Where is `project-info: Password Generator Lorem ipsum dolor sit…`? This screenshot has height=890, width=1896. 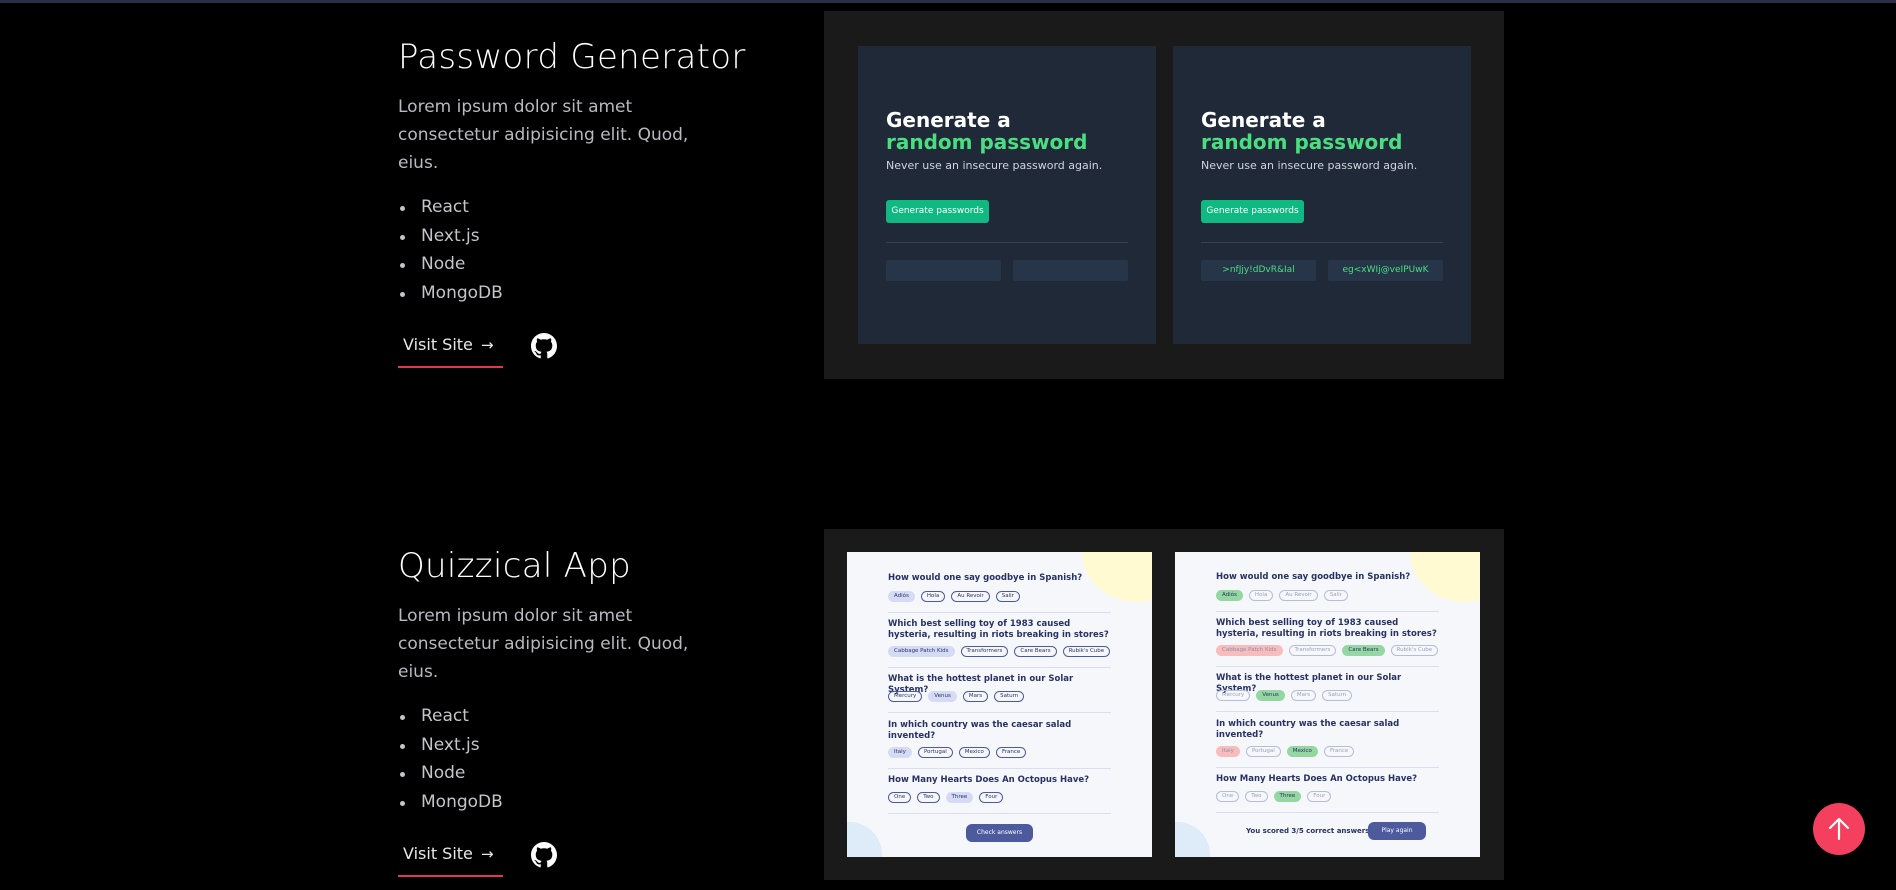 project-info: Password Generator Lorem ipsum dolor sit… is located at coordinates (578, 204).